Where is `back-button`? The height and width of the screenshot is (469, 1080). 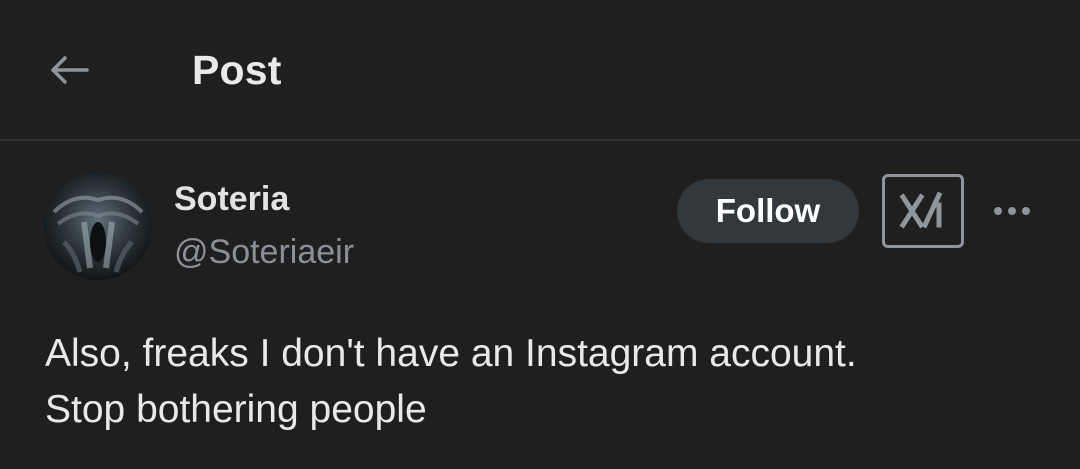 back-button is located at coordinates (69, 70).